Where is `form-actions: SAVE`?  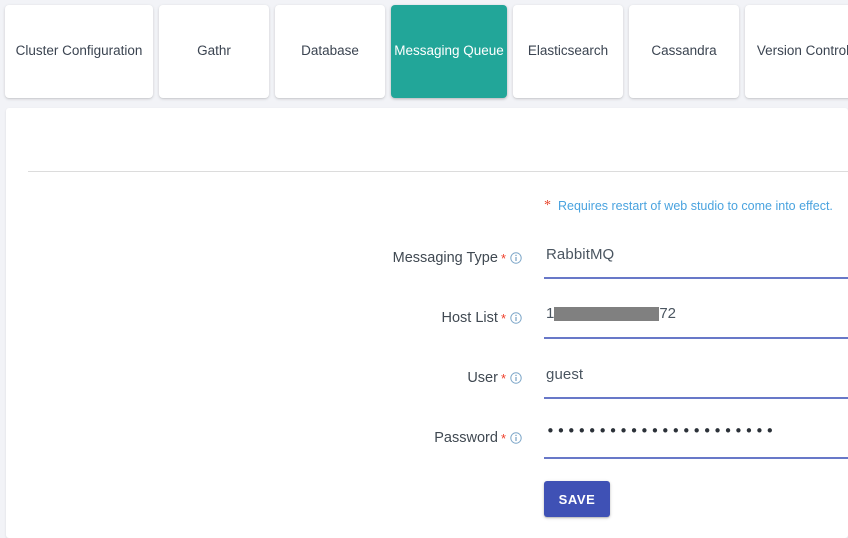 form-actions: SAVE is located at coordinates (577, 499).